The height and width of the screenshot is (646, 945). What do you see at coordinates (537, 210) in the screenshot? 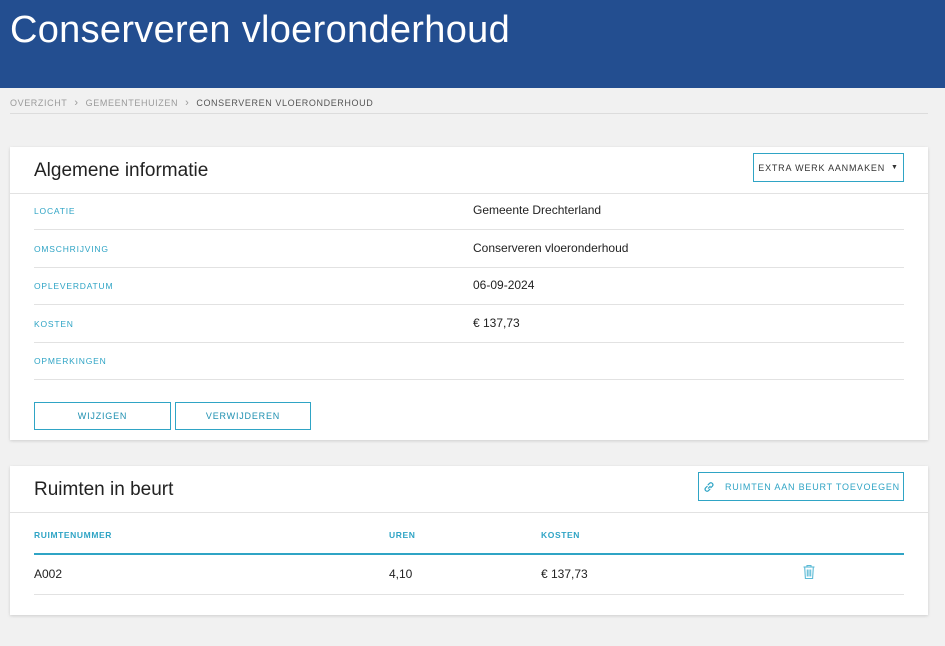
I see `field-value: Gemeente Drechterland` at bounding box center [537, 210].